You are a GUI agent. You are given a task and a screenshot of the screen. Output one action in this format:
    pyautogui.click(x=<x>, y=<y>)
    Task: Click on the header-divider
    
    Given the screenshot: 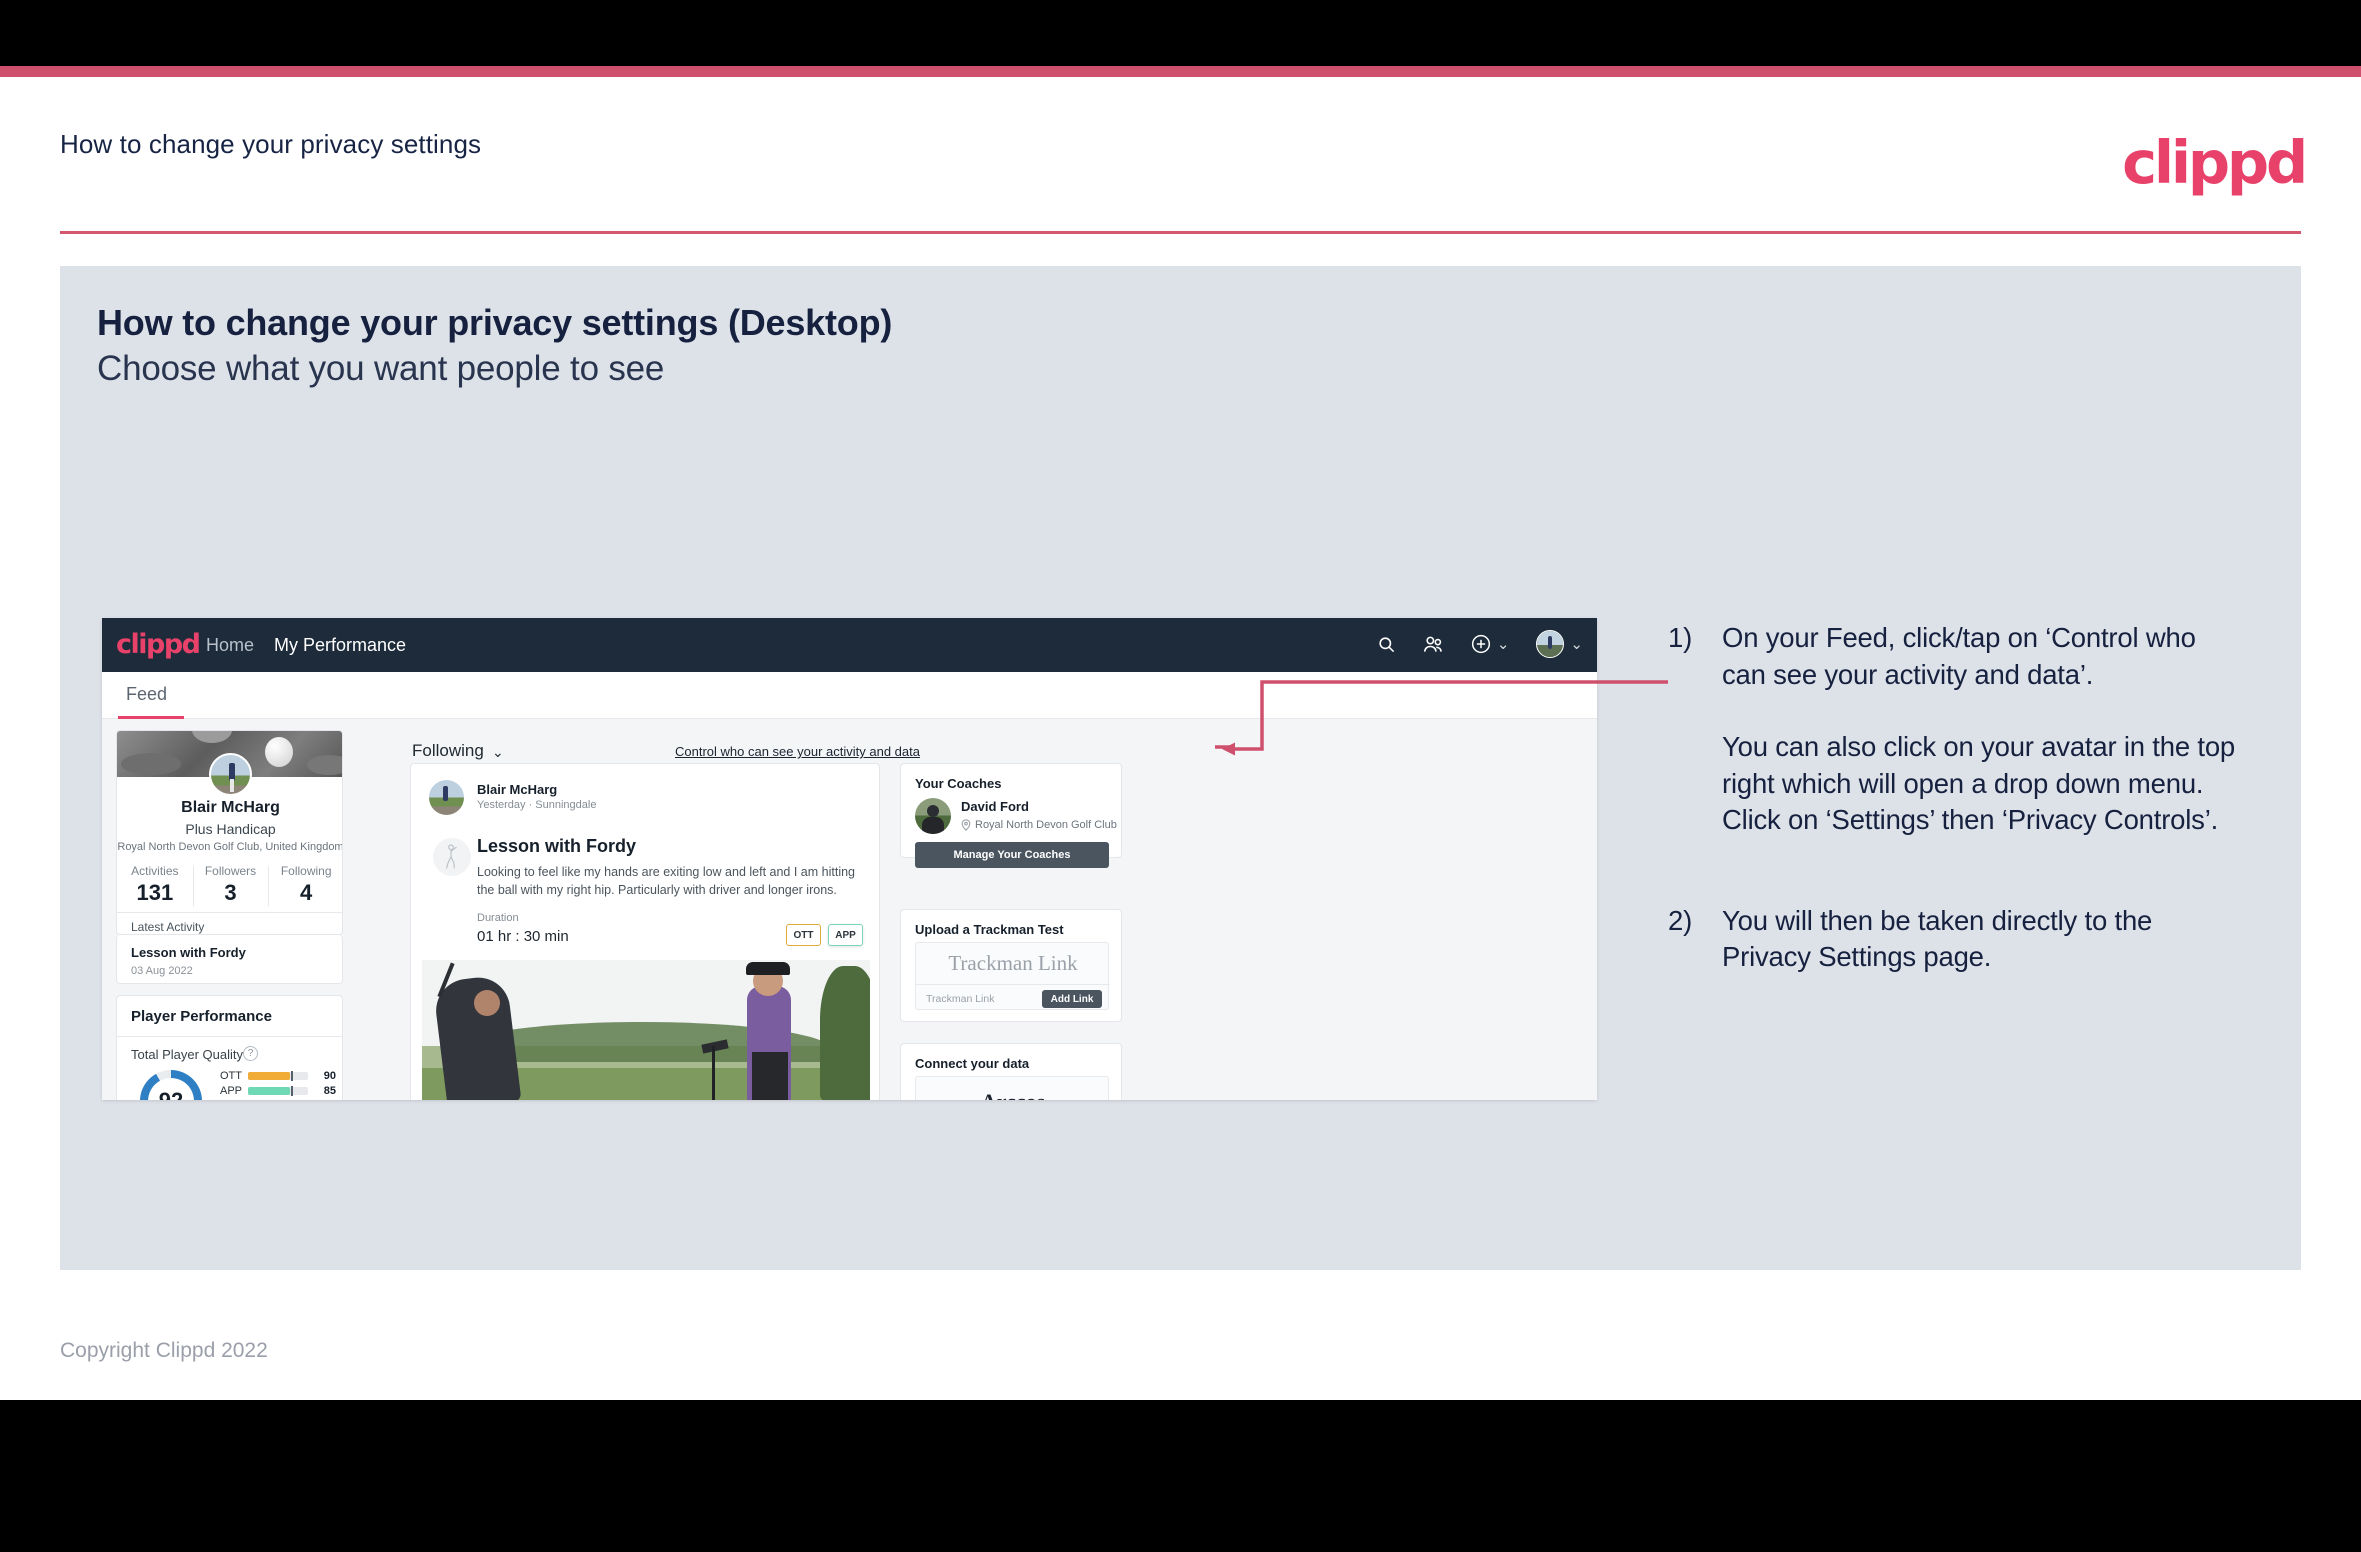 What is the action you would take?
    pyautogui.click(x=1180, y=232)
    